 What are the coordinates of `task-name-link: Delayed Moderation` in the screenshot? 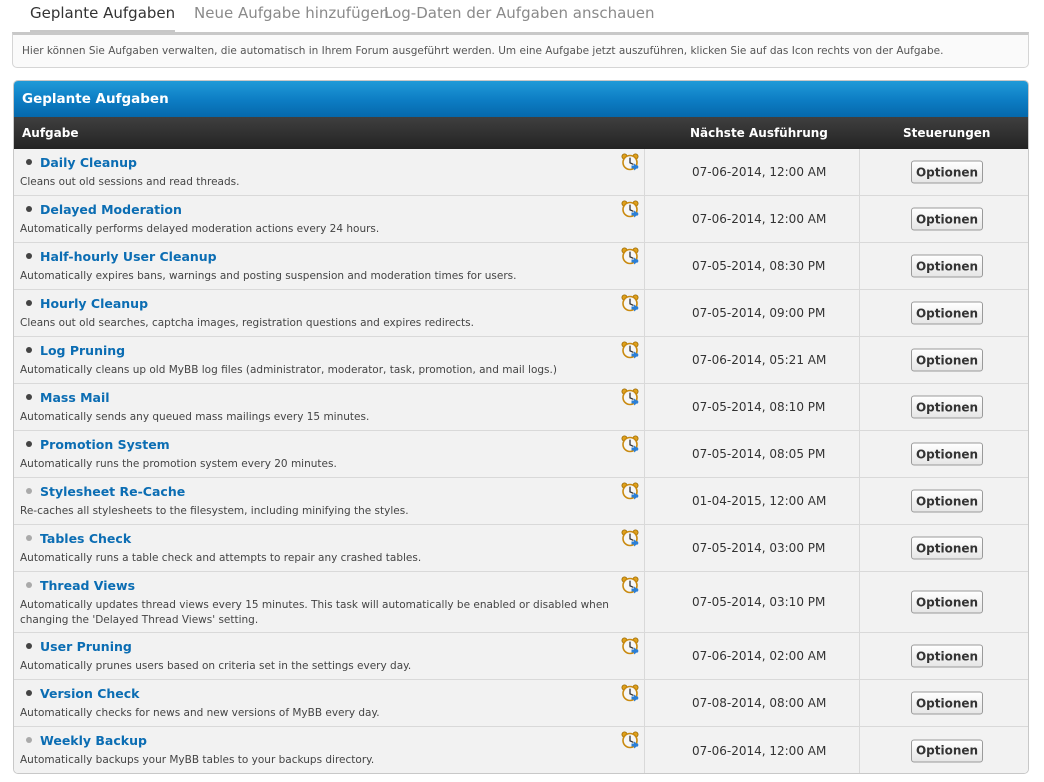 It's located at (111, 209).